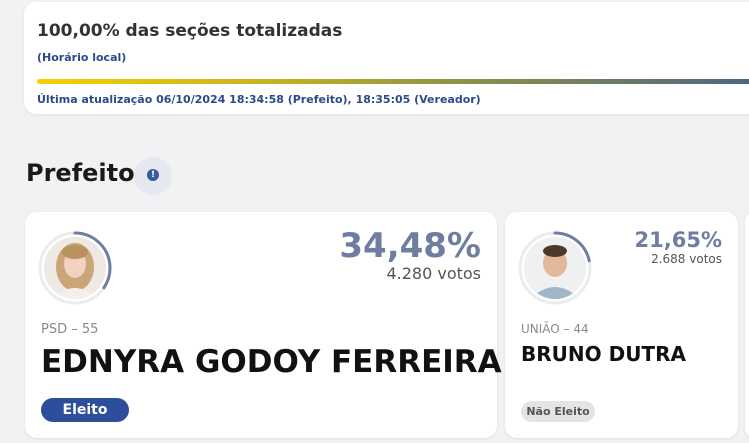 This screenshot has width=749, height=443. I want to click on progress-fill, so click(393, 81).